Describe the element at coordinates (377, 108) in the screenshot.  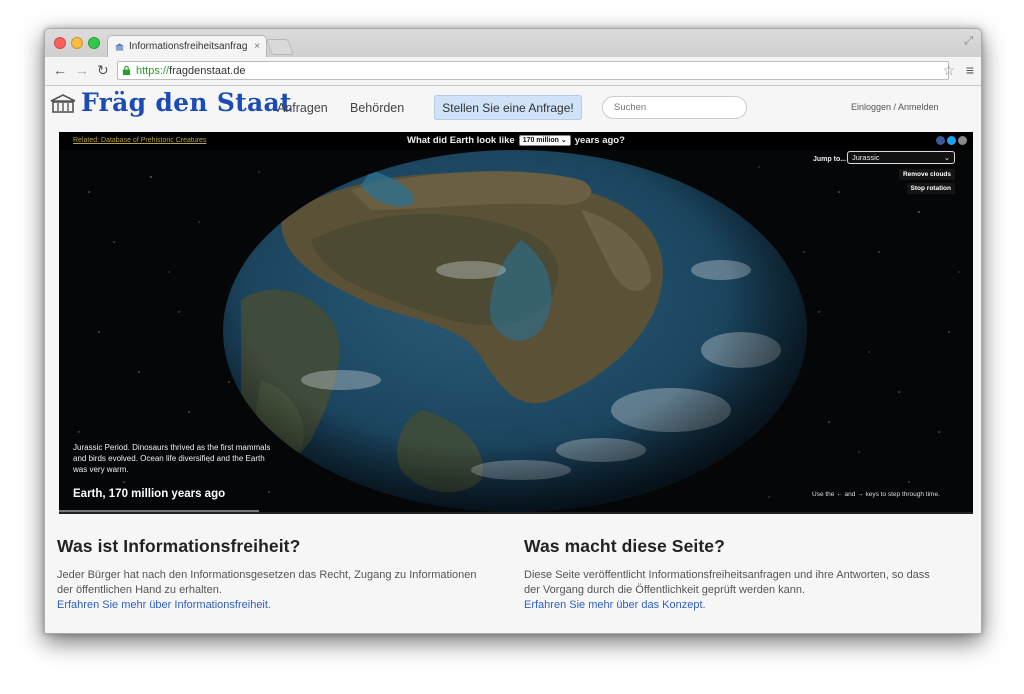
I see `nav-behoerden: Behörden` at that location.